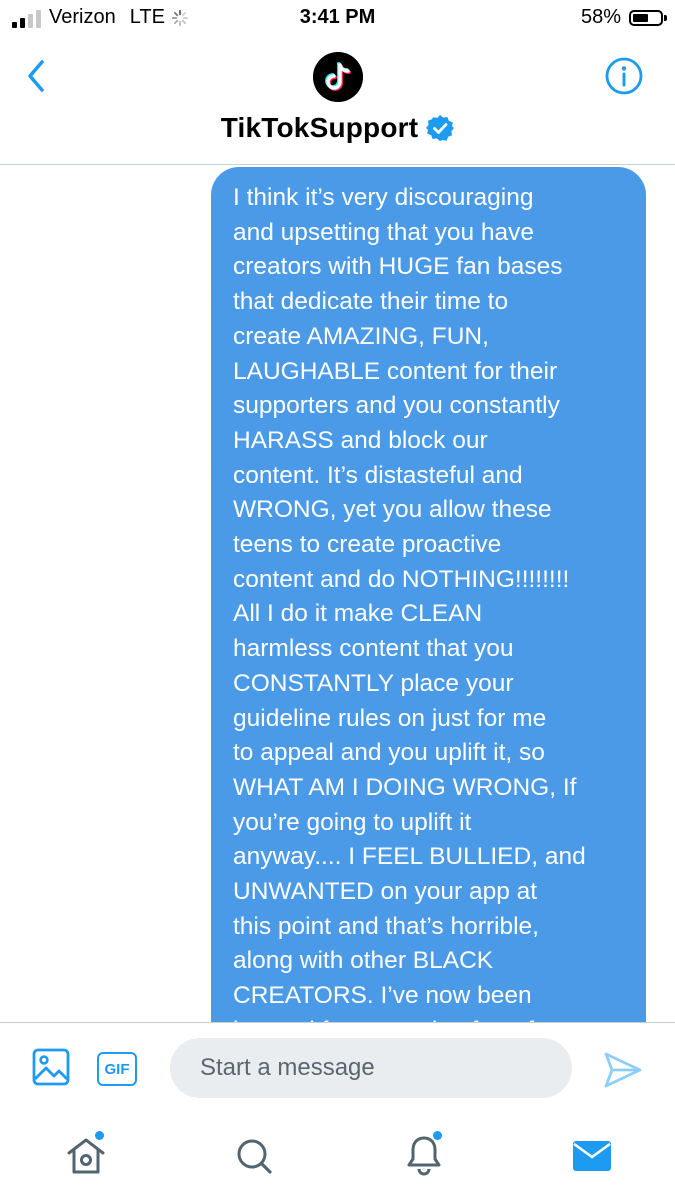 This screenshot has width=675, height=1200. I want to click on status-time: 3:41 PM, so click(337, 17).